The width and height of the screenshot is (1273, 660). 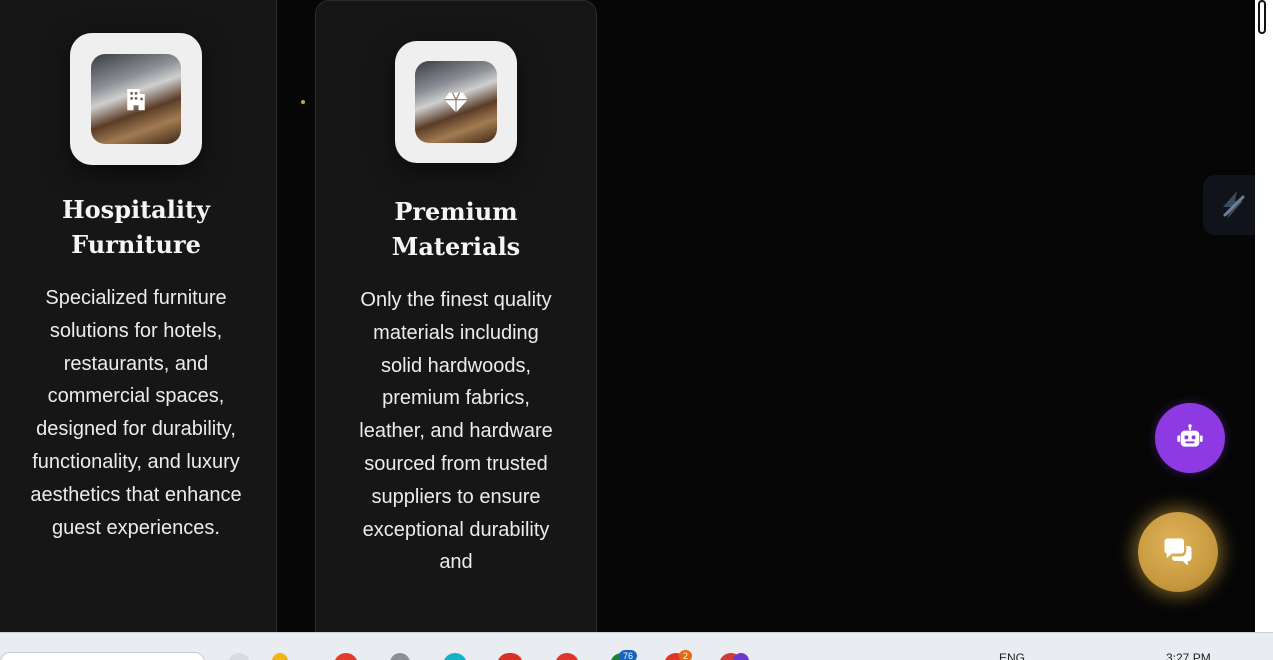 What do you see at coordinates (102, 656) in the screenshot?
I see `taskbar-search-box` at bounding box center [102, 656].